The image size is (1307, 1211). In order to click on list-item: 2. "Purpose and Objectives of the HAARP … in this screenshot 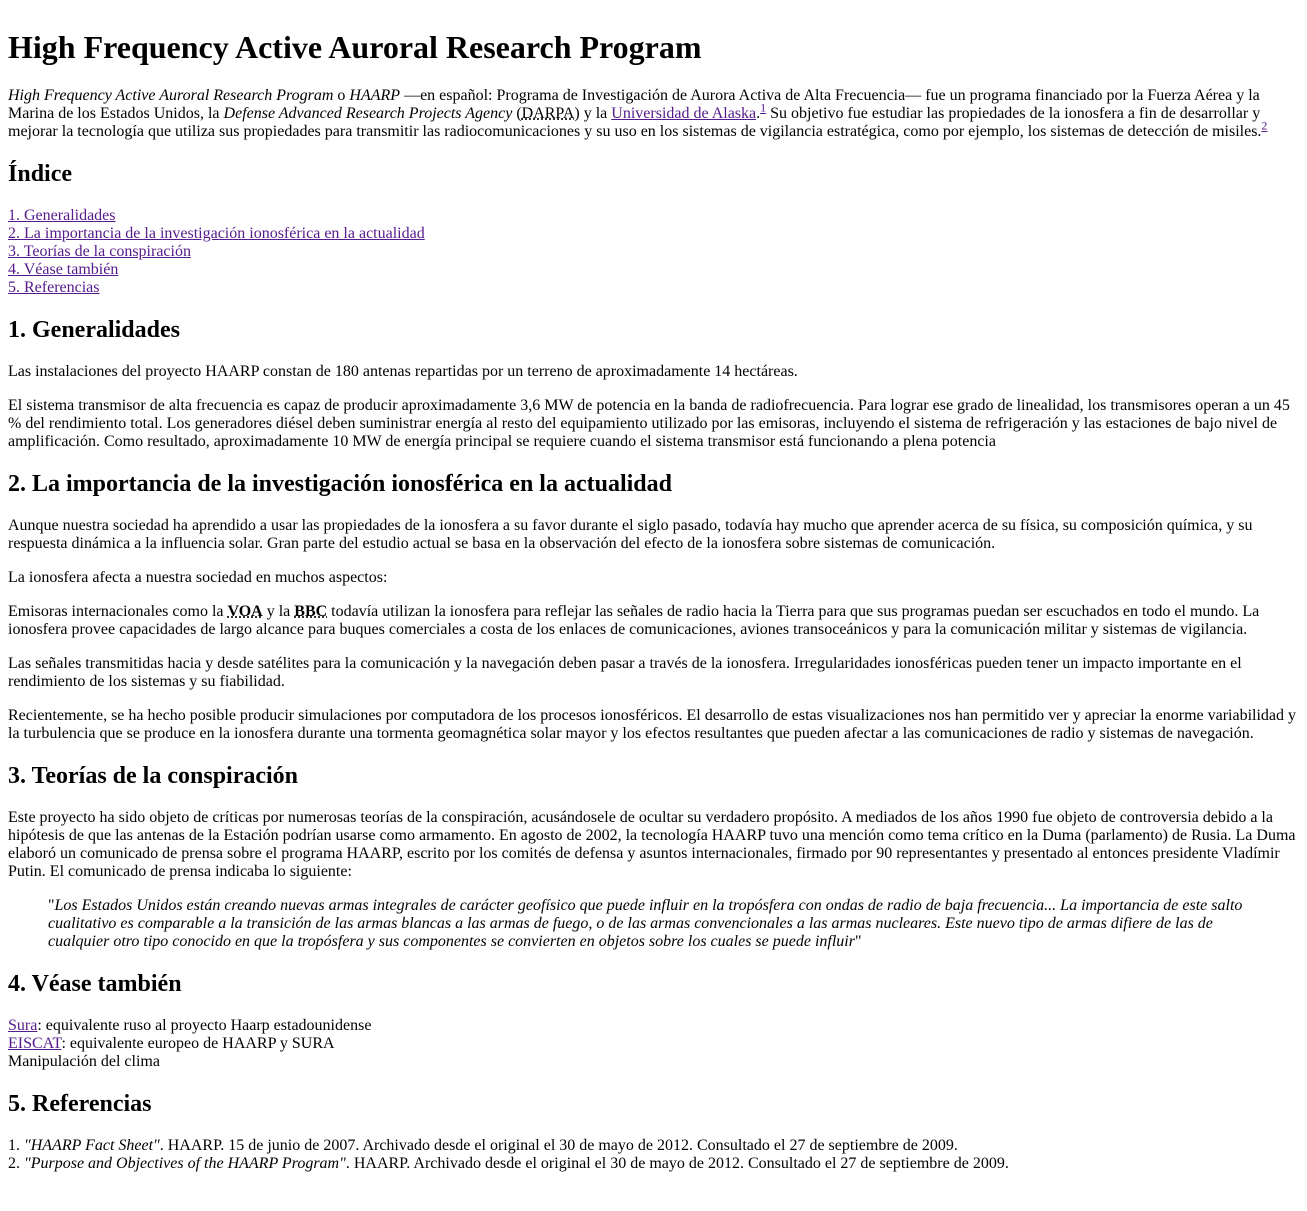, I will do `click(508, 1163)`.